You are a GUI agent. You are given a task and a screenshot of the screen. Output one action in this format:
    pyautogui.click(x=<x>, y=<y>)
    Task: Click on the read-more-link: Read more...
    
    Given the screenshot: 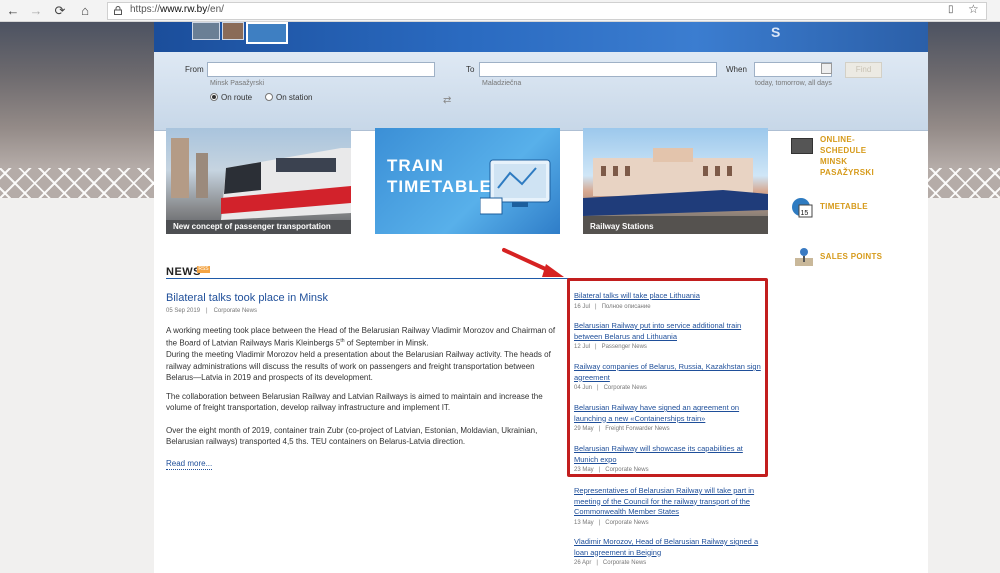 What is the action you would take?
    pyautogui.click(x=189, y=464)
    